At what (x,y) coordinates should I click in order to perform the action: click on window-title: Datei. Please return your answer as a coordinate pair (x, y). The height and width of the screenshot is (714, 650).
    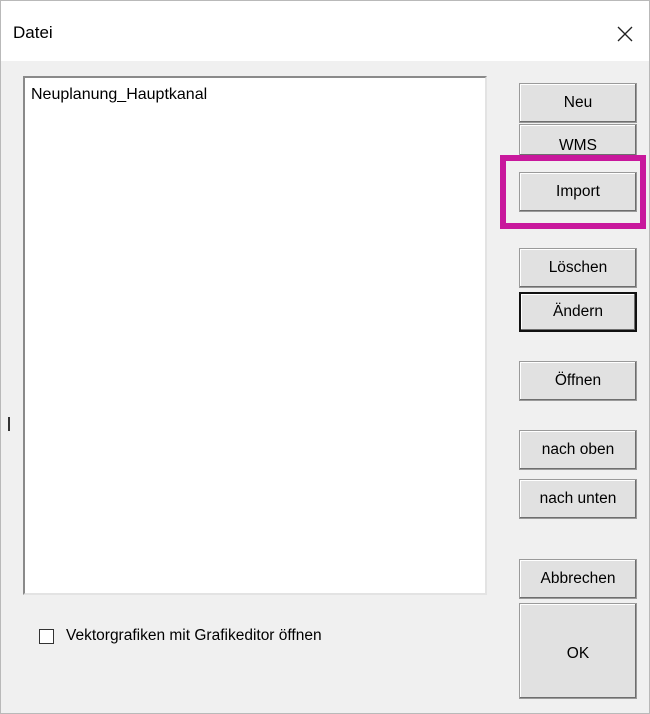
    Looking at the image, I should click on (33, 32).